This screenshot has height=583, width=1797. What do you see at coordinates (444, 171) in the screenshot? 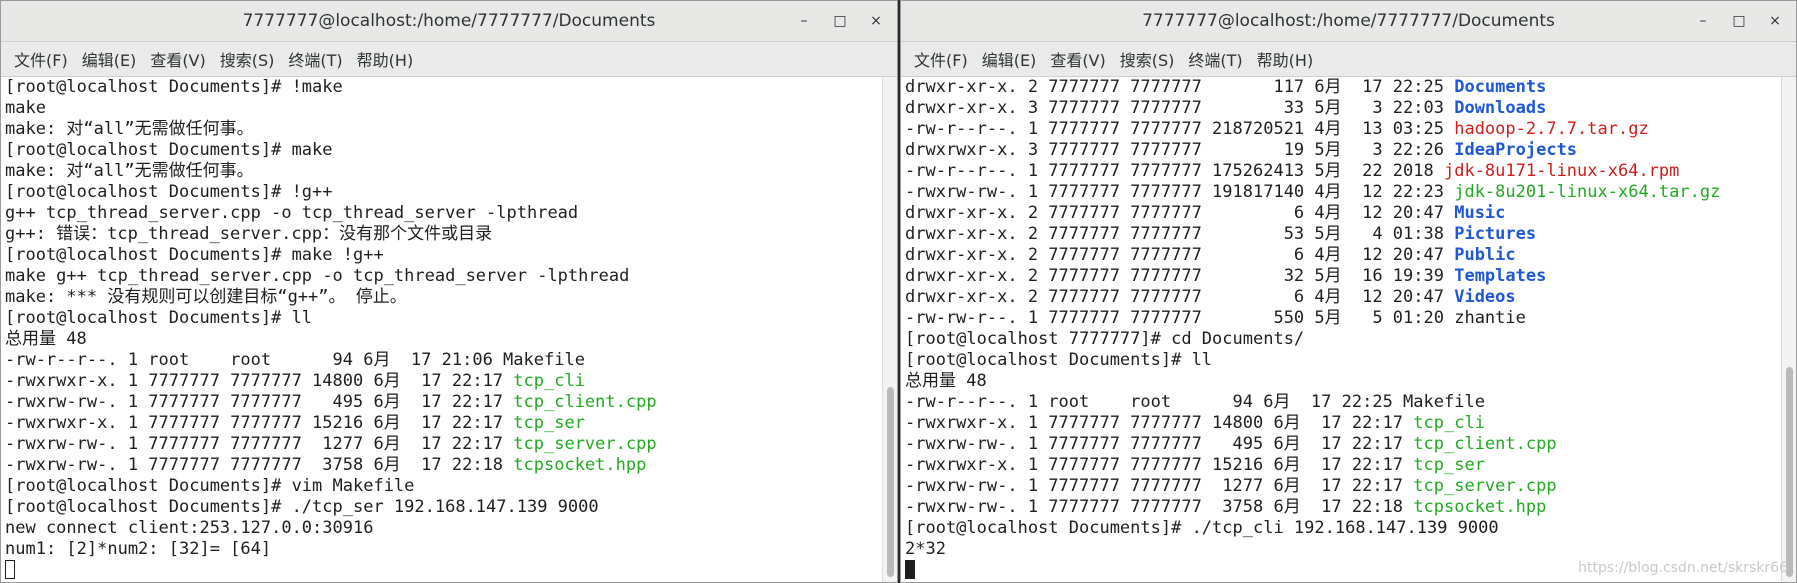
I see `terminal-line: make: 对“all”无需做任何事。` at bounding box center [444, 171].